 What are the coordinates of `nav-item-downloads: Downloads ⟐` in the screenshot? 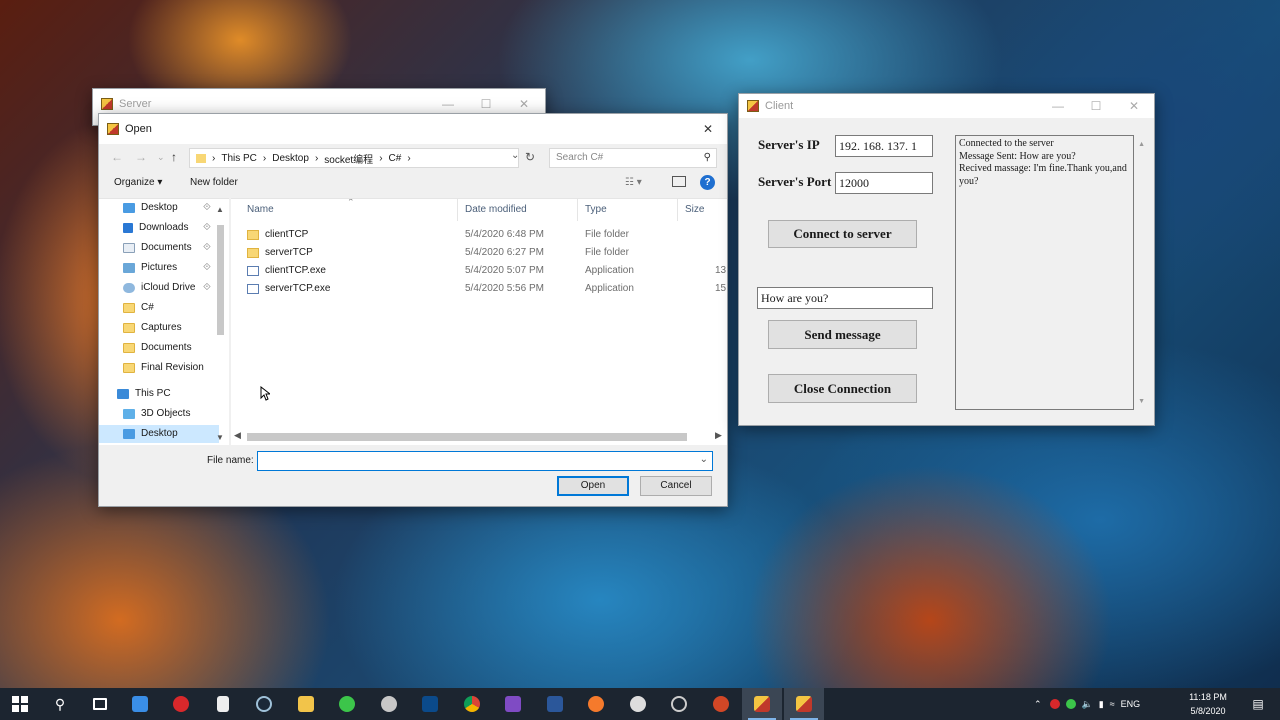 It's located at (167, 228).